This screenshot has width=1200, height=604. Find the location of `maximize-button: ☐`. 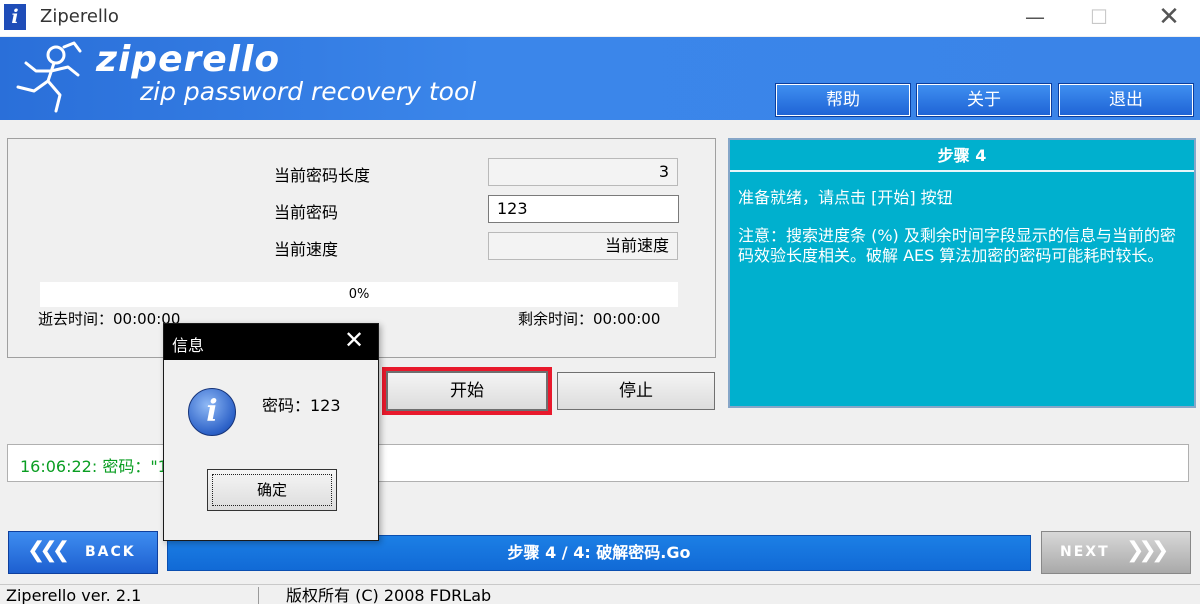

maximize-button: ☐ is located at coordinates (1099, 18).